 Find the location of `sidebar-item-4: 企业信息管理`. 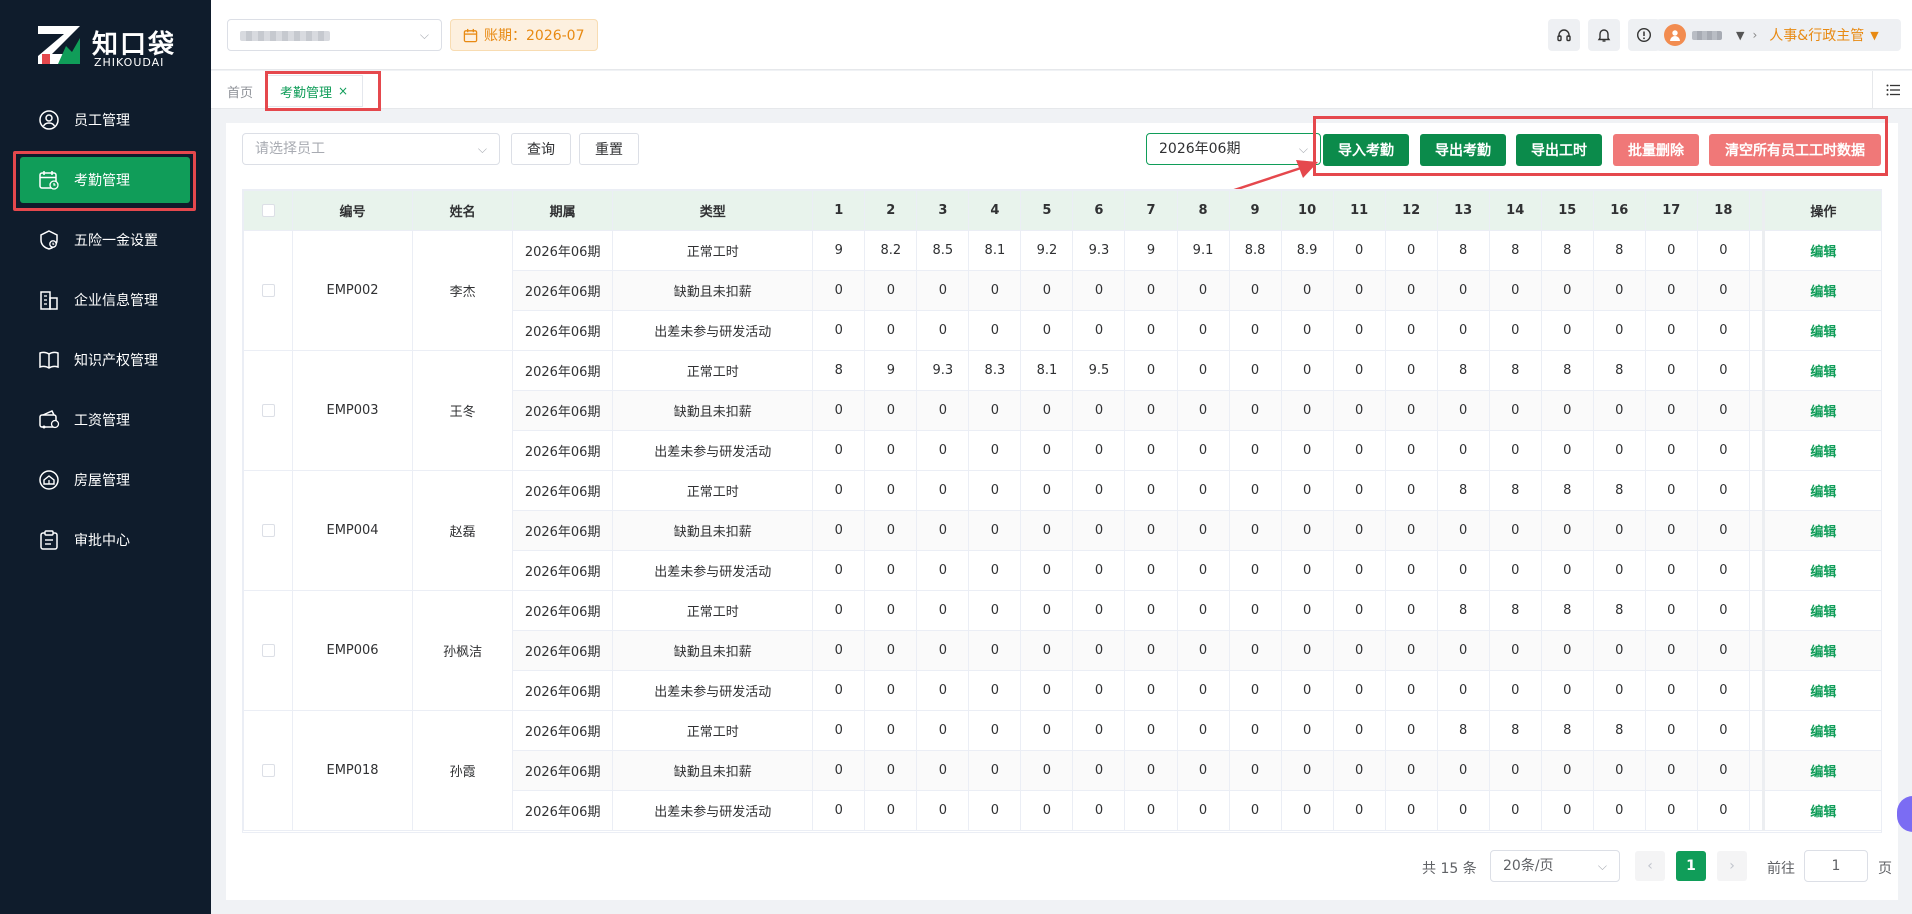

sidebar-item-4: 企业信息管理 is located at coordinates (105, 300).